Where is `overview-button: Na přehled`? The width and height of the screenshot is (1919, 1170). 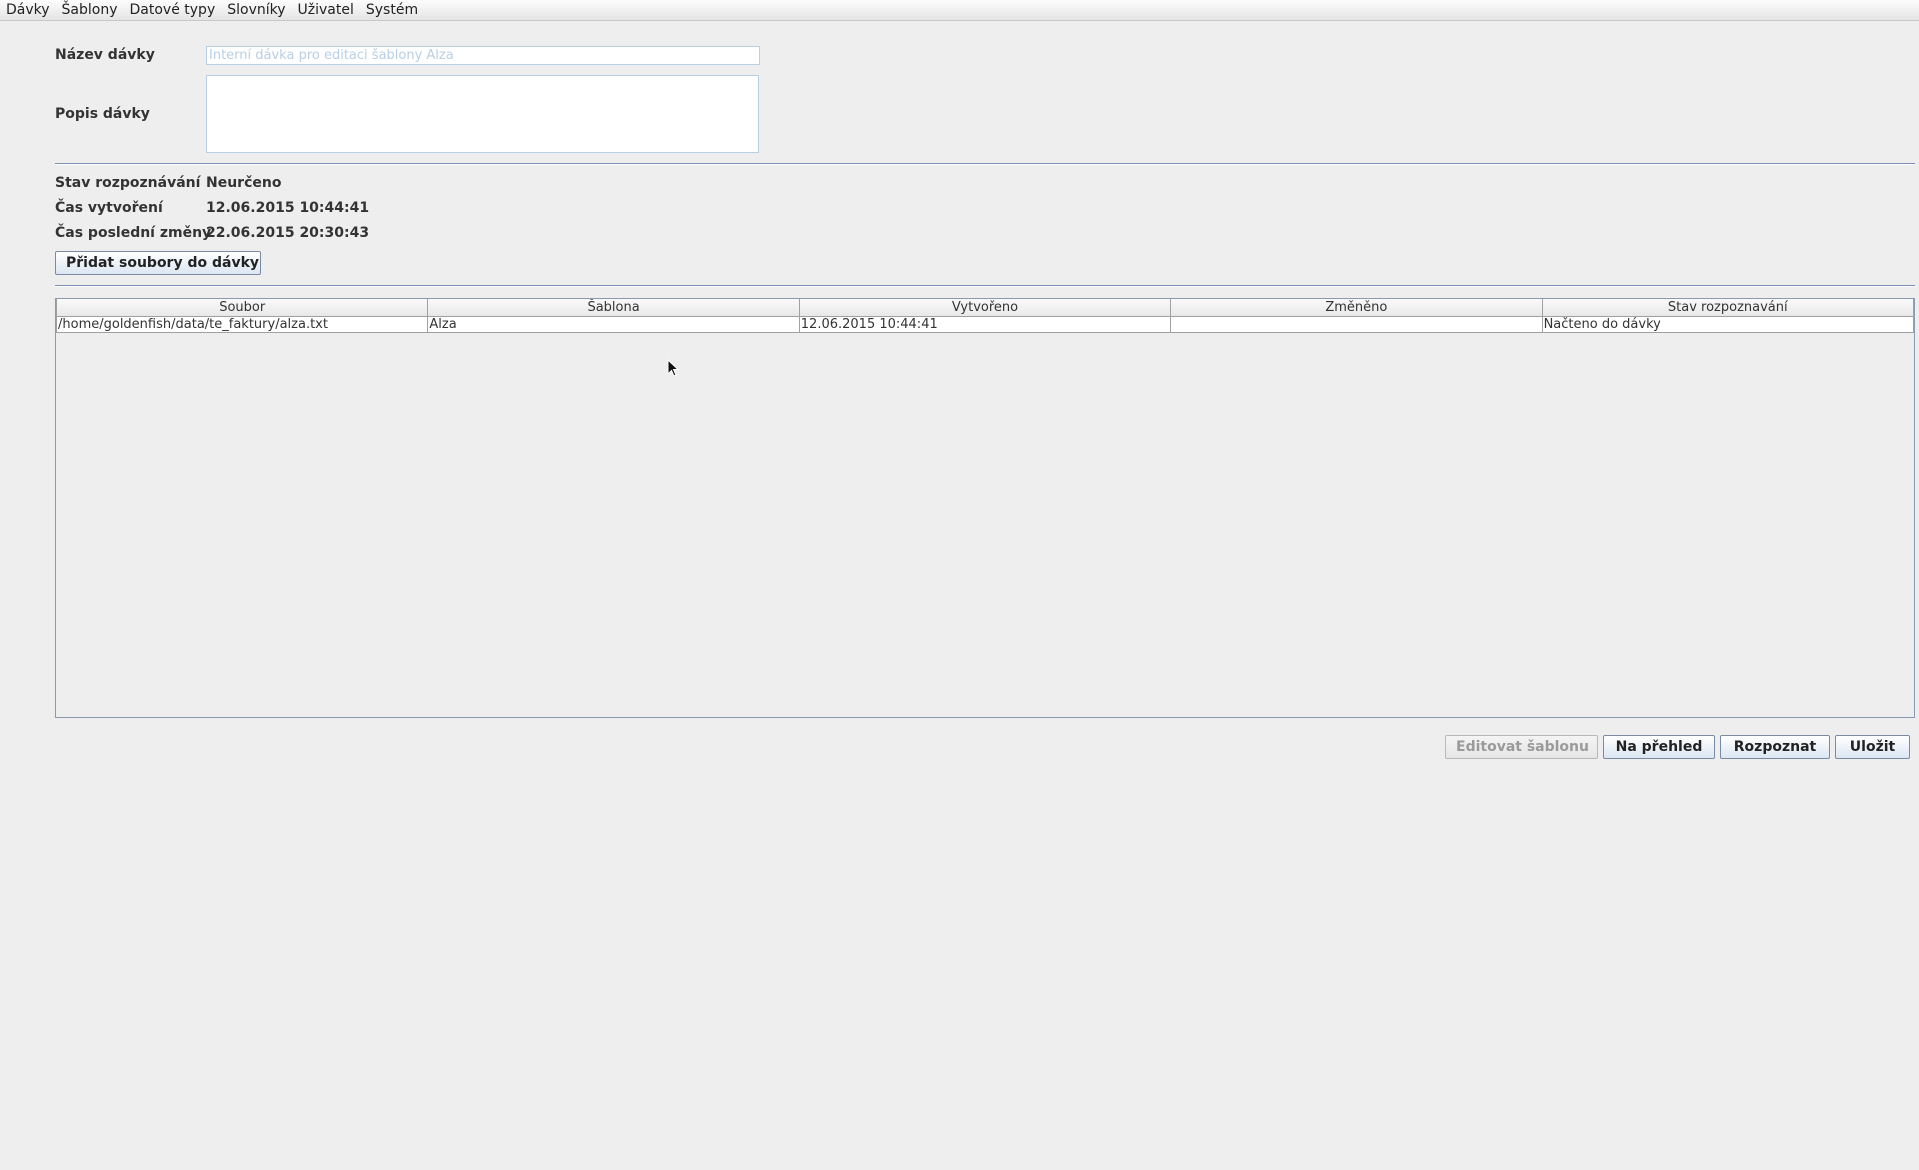
overview-button: Na přehled is located at coordinates (1659, 747).